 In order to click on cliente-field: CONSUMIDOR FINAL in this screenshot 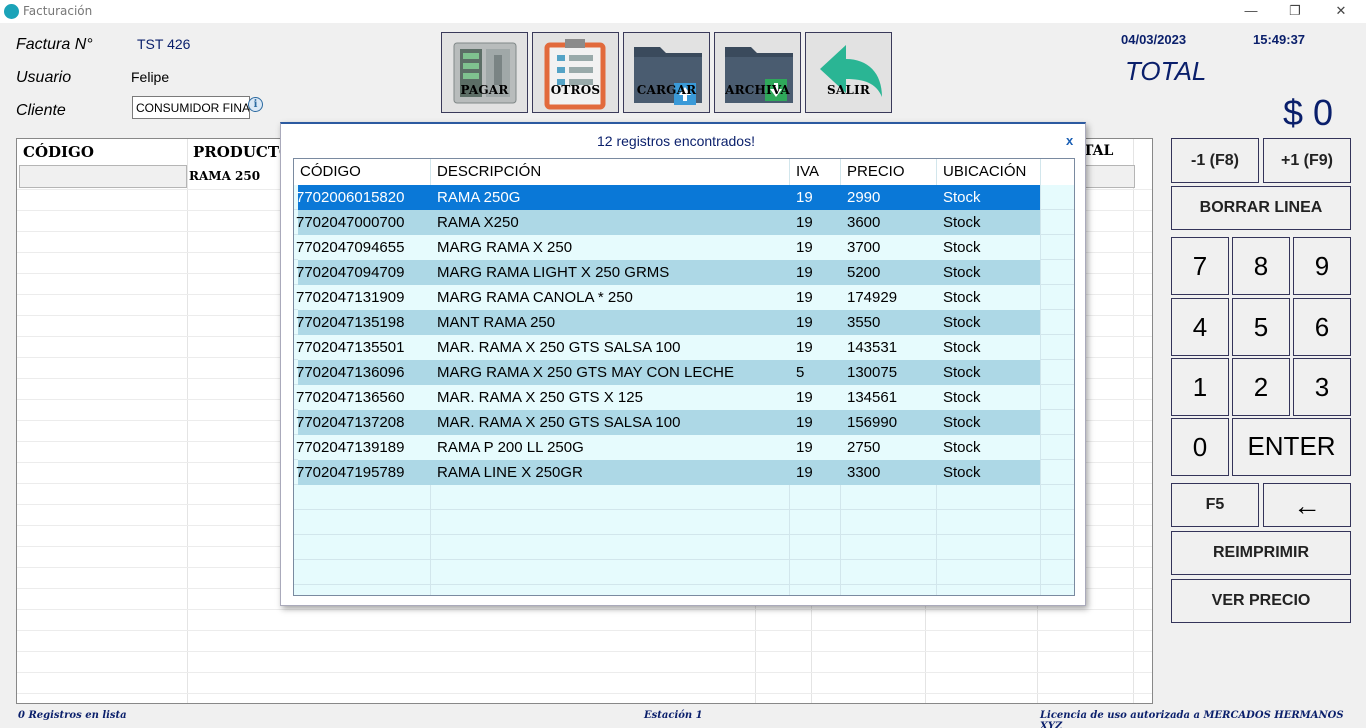, I will do `click(191, 107)`.